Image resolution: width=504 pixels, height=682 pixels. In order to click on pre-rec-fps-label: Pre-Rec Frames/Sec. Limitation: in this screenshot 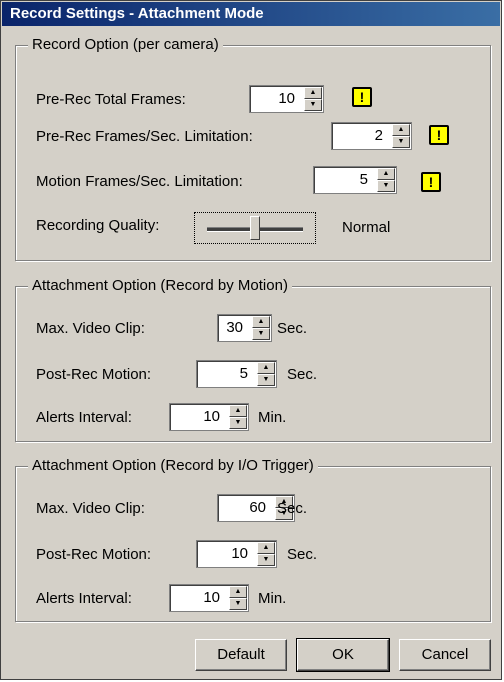, I will do `click(144, 136)`.